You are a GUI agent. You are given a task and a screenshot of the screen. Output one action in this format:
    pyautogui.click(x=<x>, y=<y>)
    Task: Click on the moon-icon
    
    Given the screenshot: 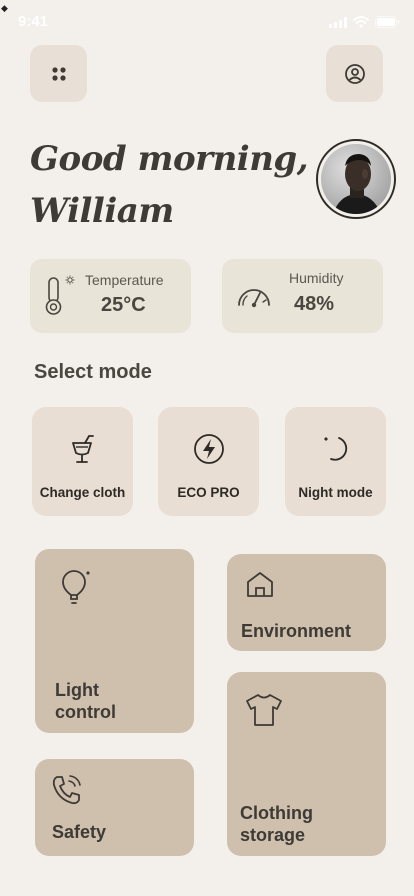 What is the action you would take?
    pyautogui.click(x=336, y=449)
    